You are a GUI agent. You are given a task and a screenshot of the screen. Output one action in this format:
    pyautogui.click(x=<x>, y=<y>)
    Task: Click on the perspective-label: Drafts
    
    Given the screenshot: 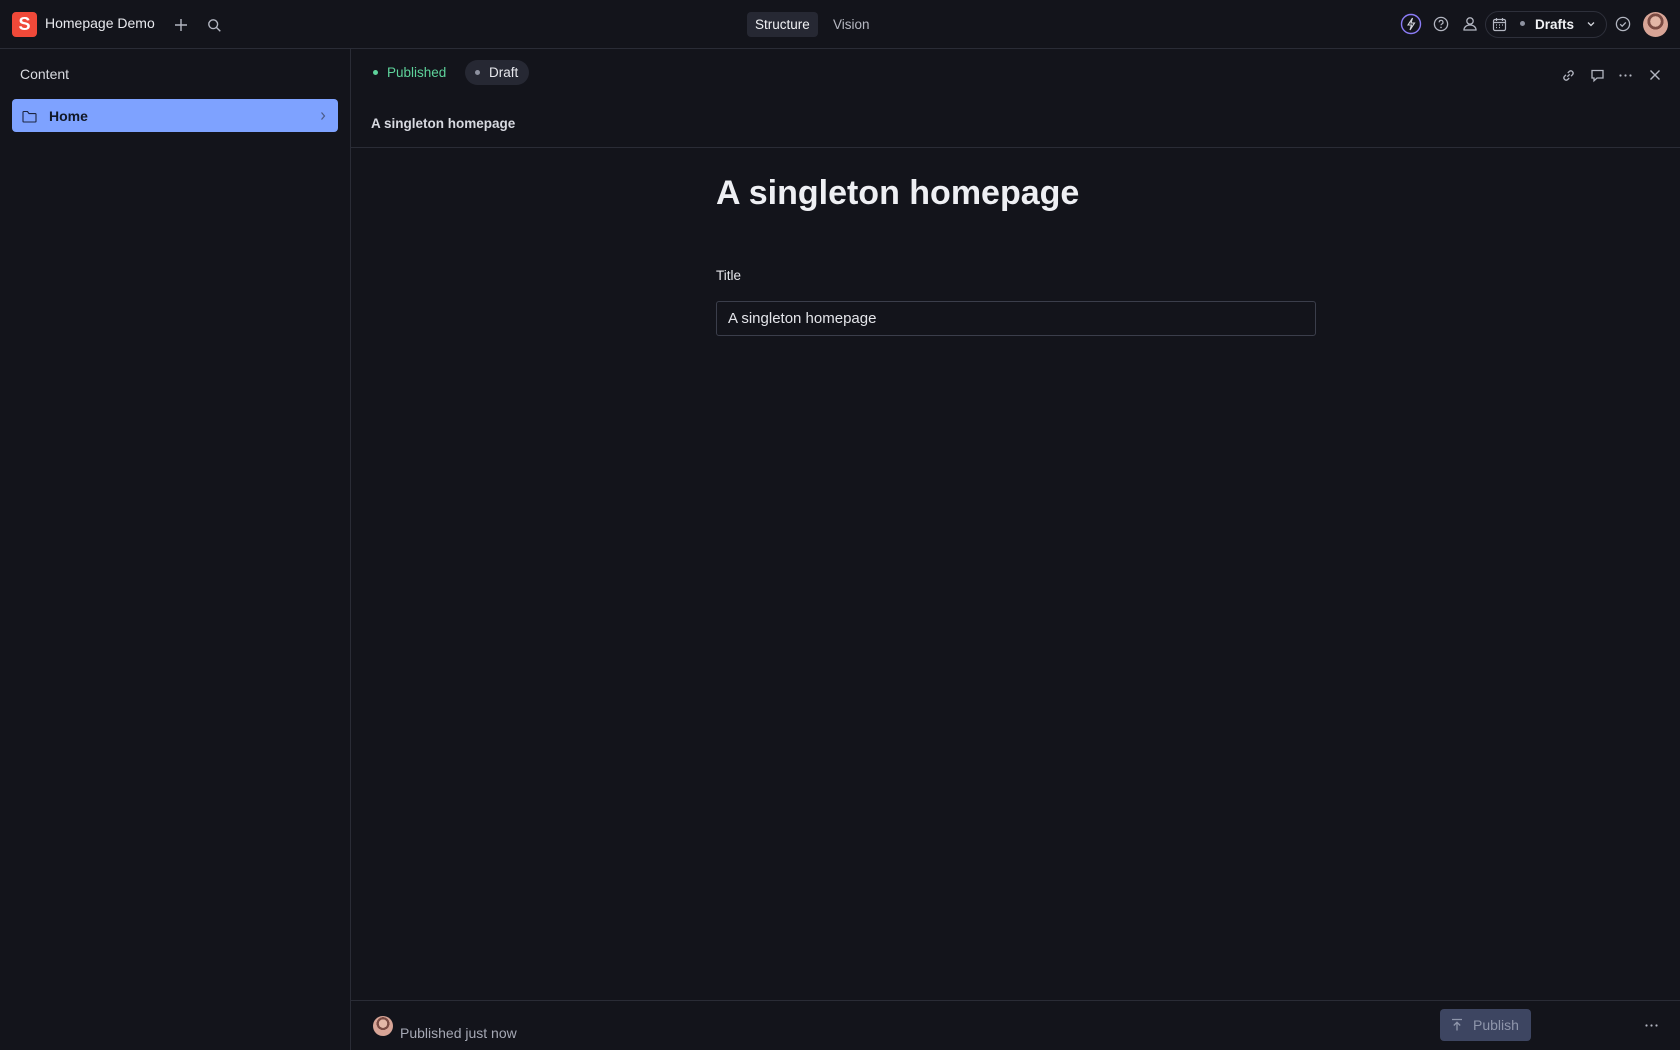 What is the action you would take?
    pyautogui.click(x=1555, y=24)
    